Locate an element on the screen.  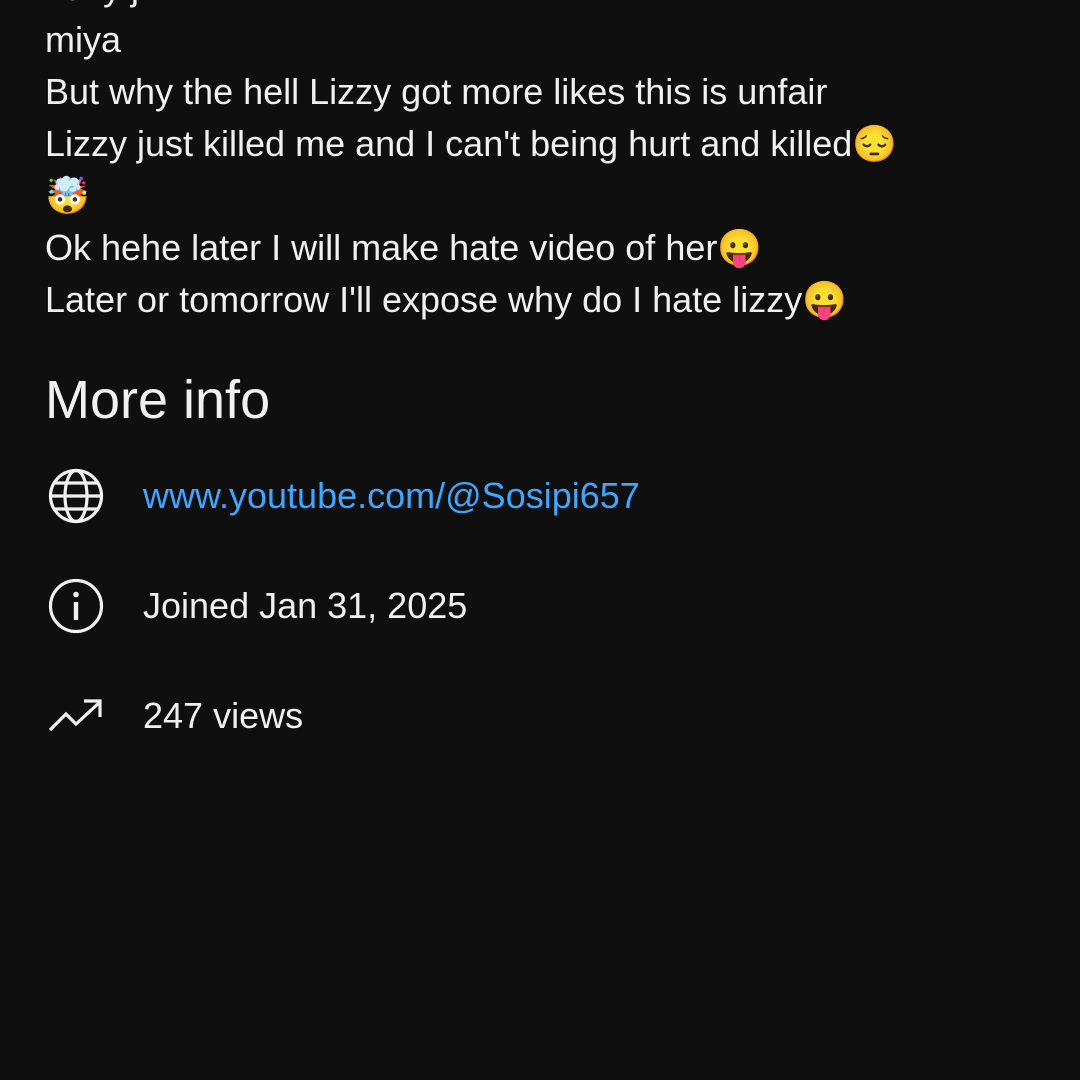
globe-icon is located at coordinates (76, 496).